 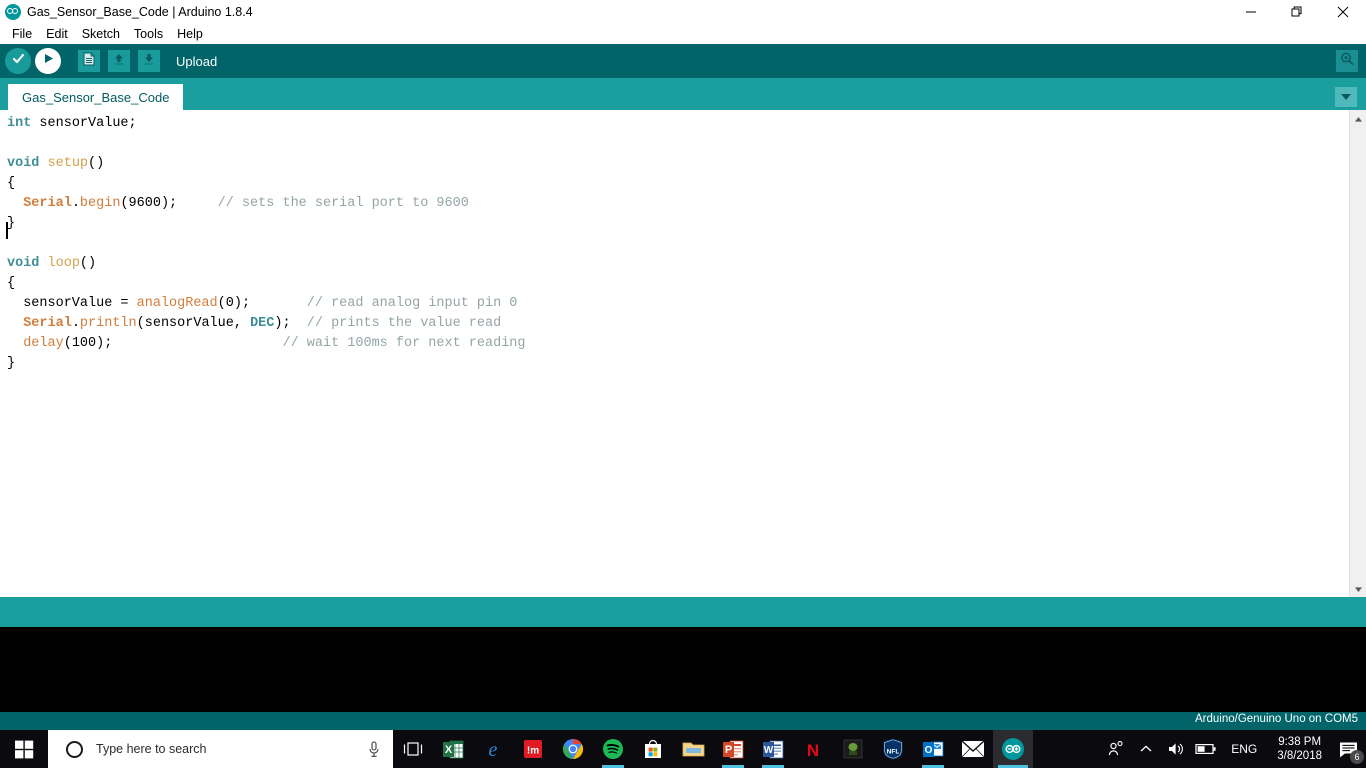 I want to click on scroll-up-button, so click(x=1358, y=118).